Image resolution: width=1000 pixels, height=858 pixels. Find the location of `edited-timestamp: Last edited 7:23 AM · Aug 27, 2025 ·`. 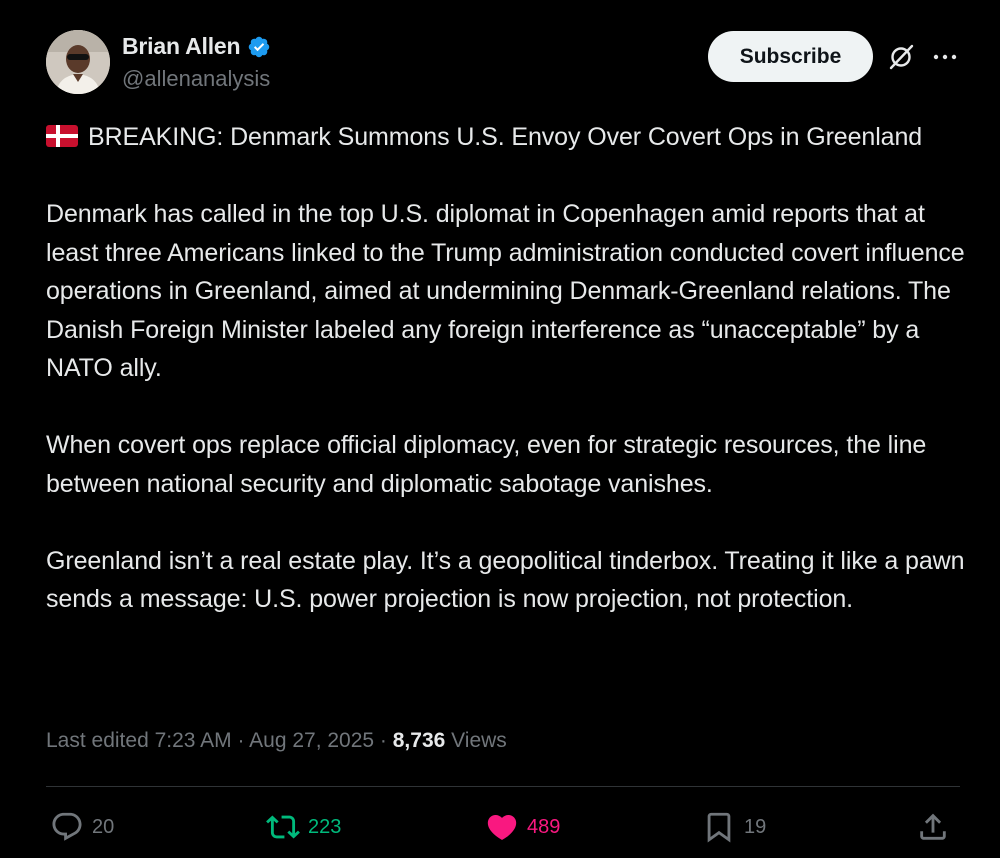

edited-timestamp: Last edited 7:23 AM · Aug 27, 2025 · is located at coordinates (219, 740).